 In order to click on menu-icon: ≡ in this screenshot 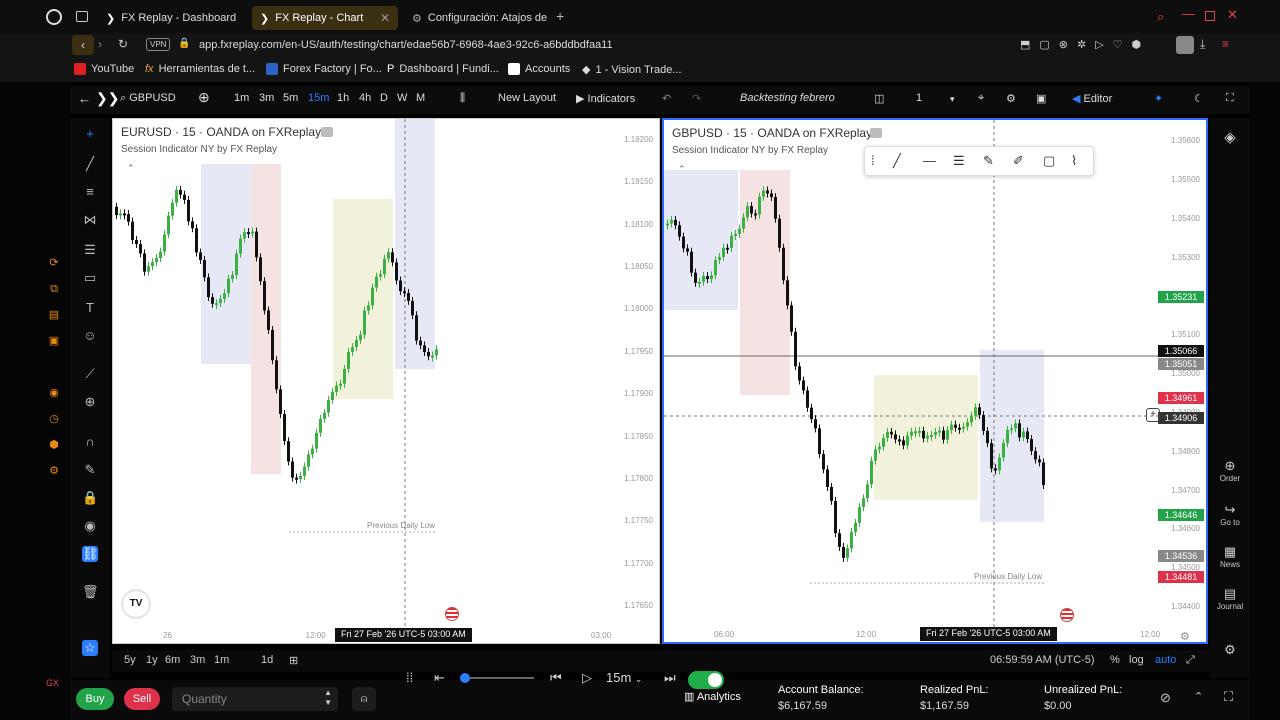, I will do `click(1225, 44)`.